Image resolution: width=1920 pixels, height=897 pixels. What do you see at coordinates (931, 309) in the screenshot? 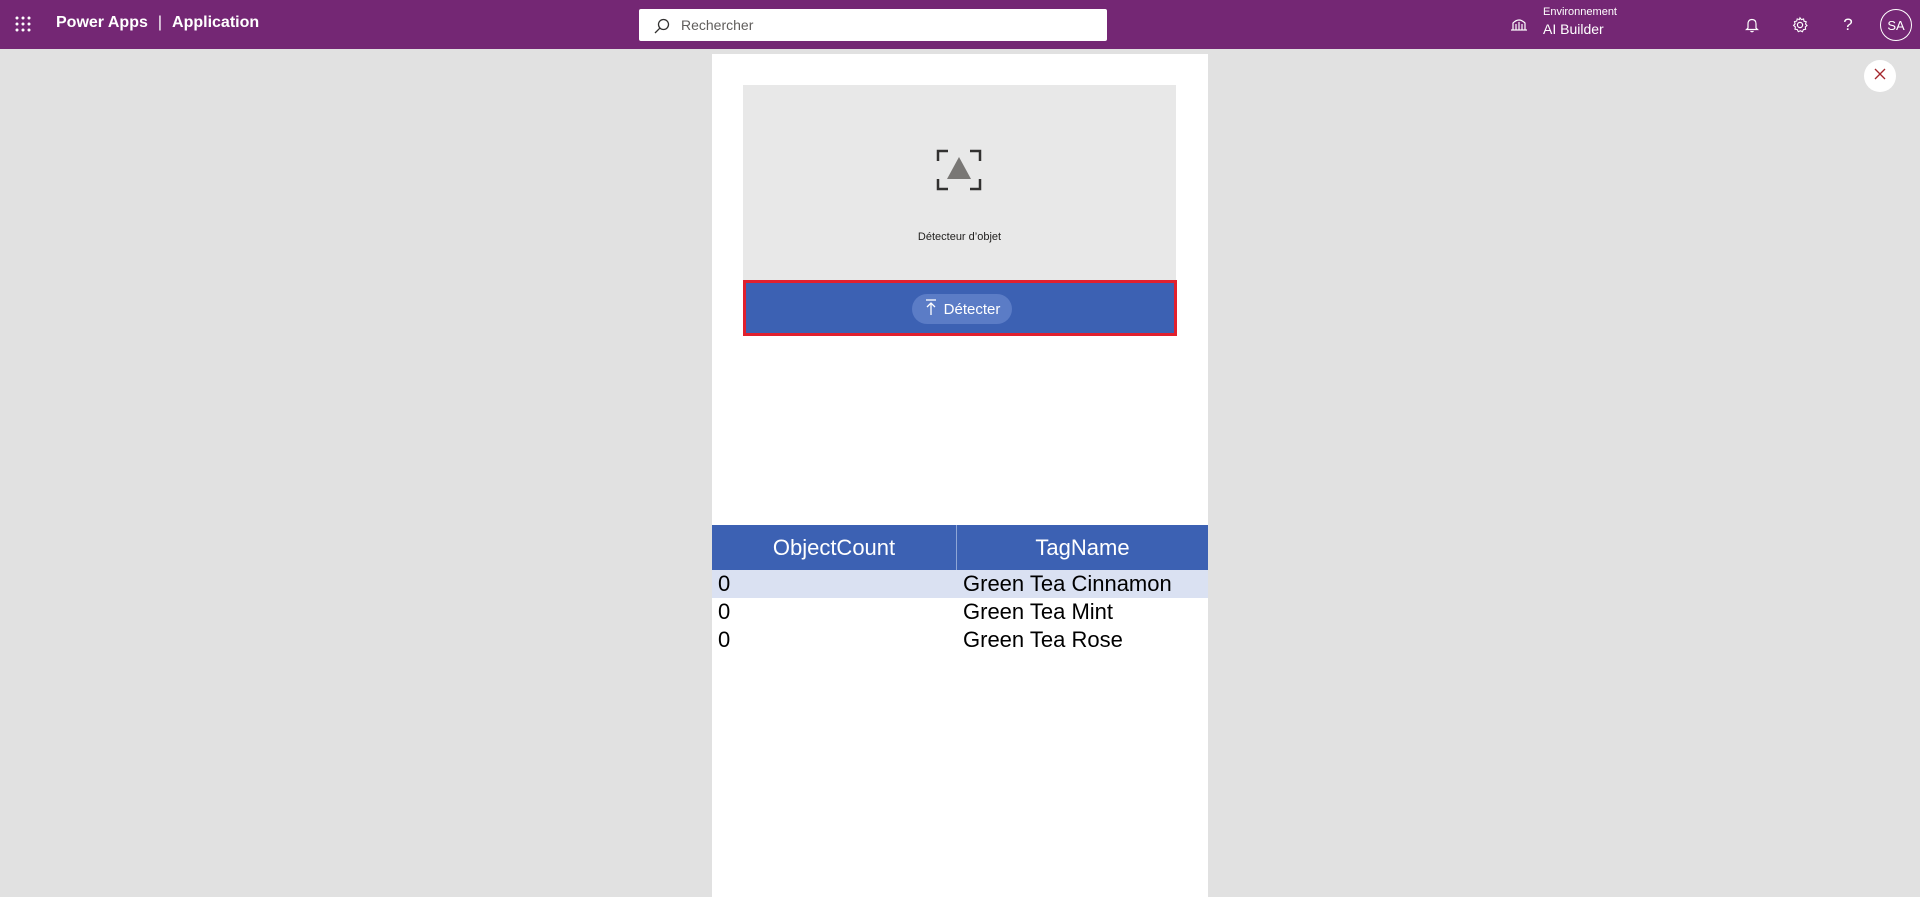
I see `upload-icon` at bounding box center [931, 309].